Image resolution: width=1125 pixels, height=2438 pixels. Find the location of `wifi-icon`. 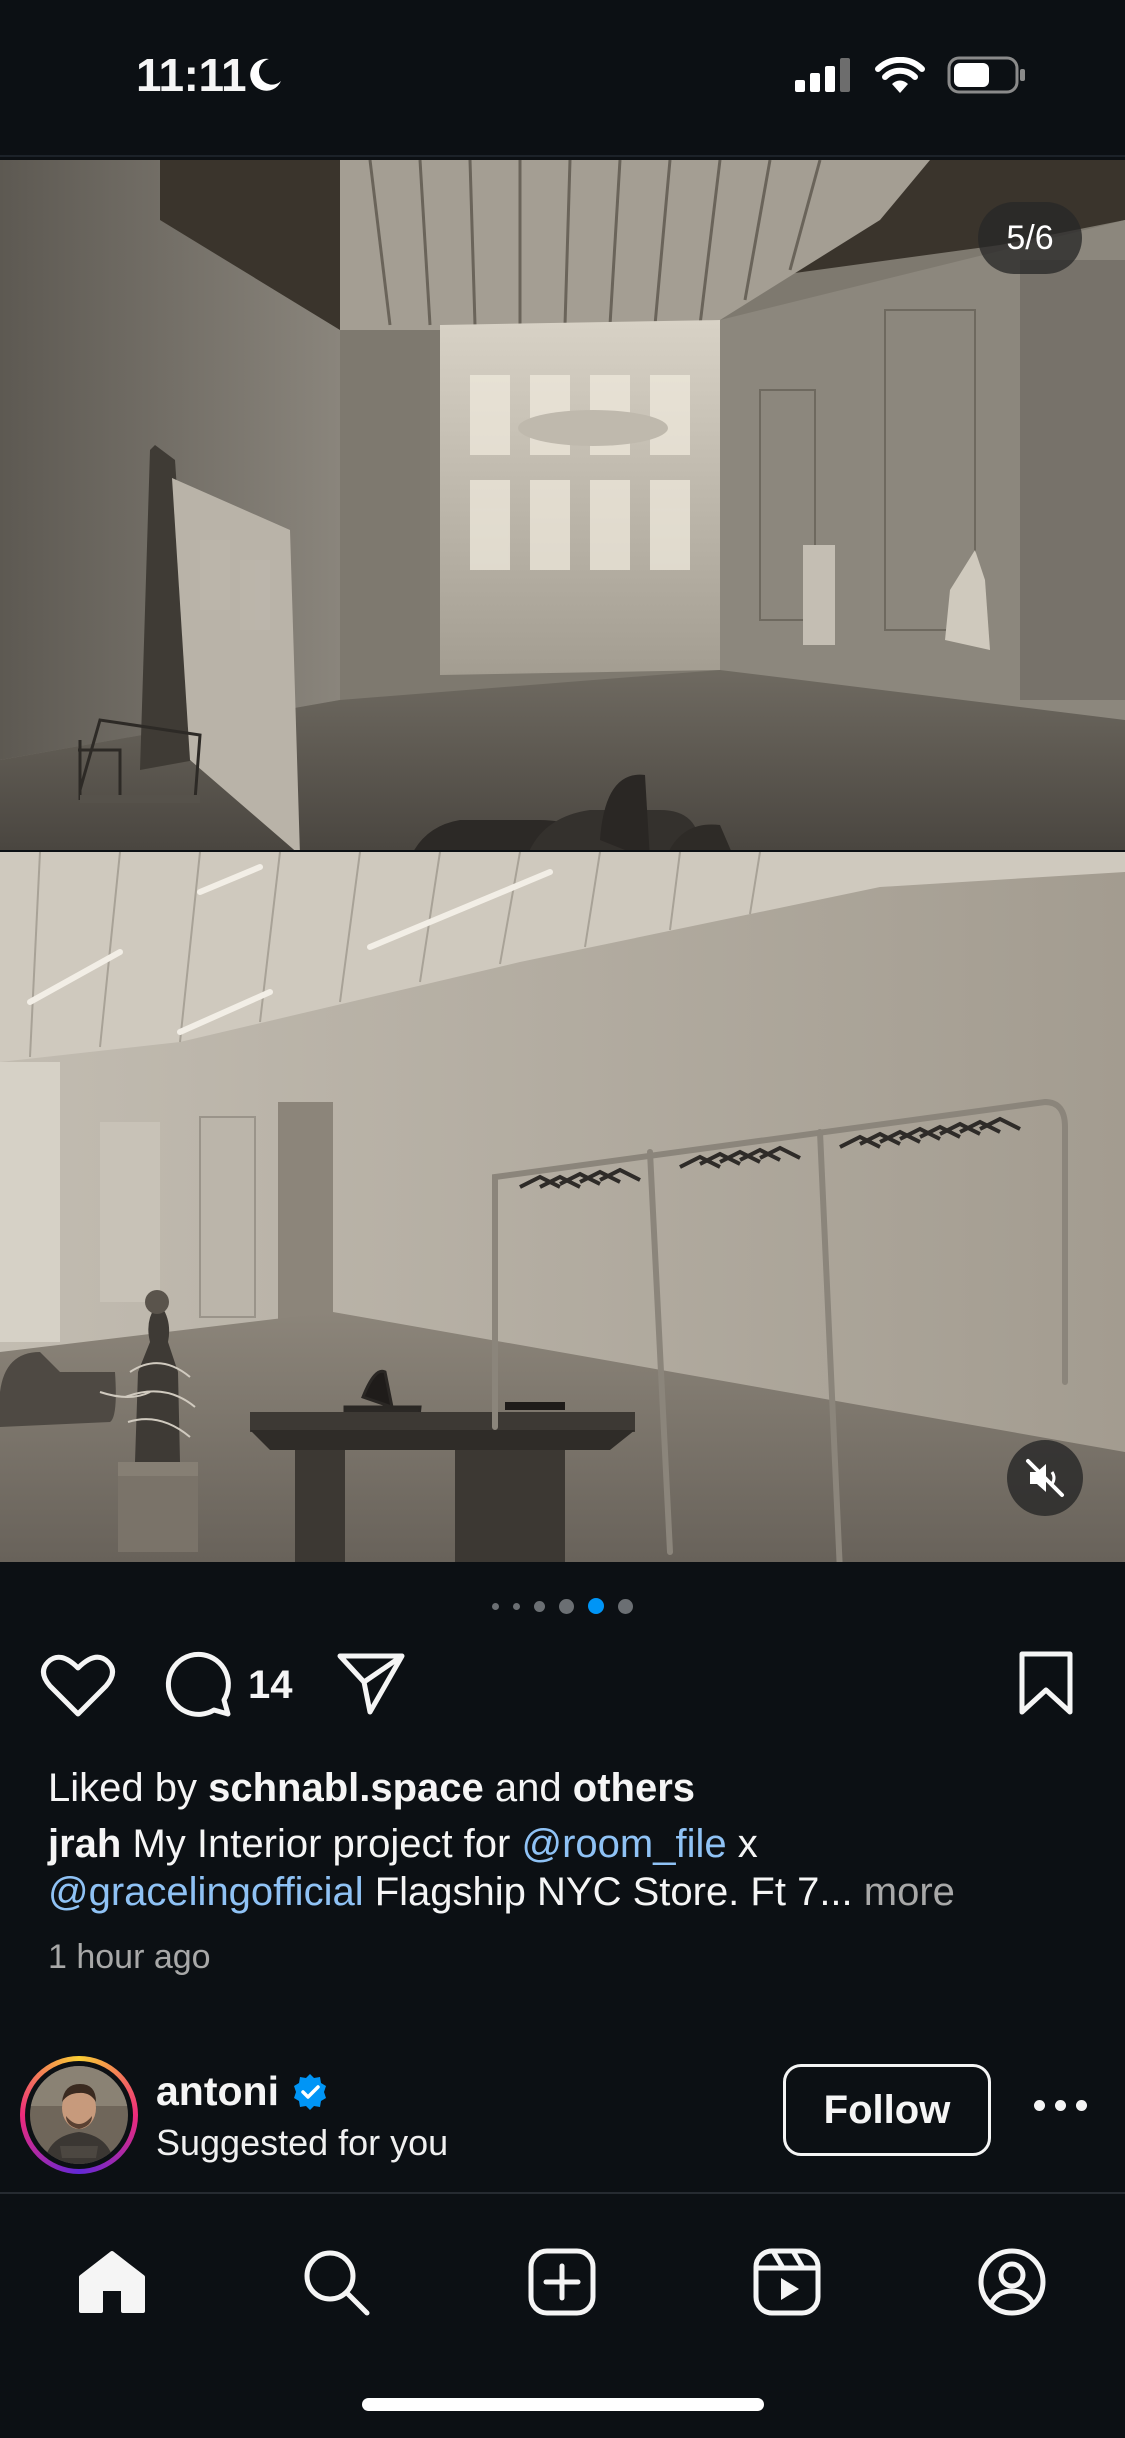

wifi-icon is located at coordinates (900, 75).